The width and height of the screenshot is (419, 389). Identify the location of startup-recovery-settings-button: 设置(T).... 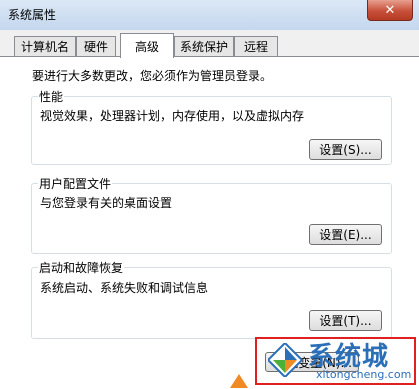
(345, 320).